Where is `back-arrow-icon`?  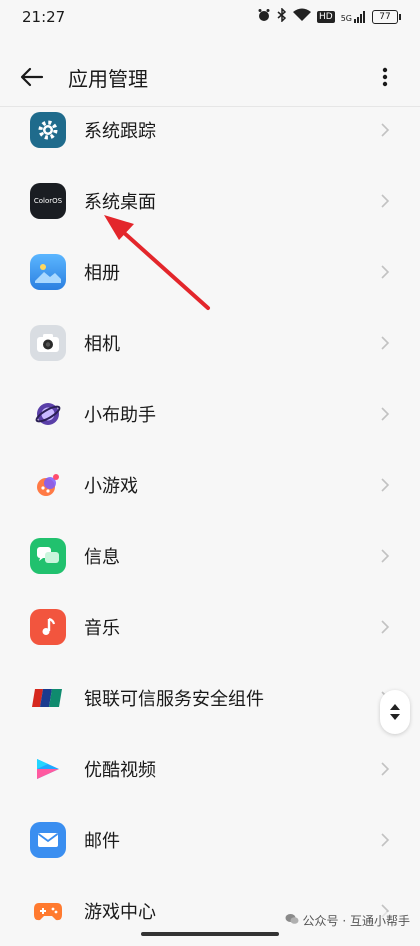 back-arrow-icon is located at coordinates (35, 77).